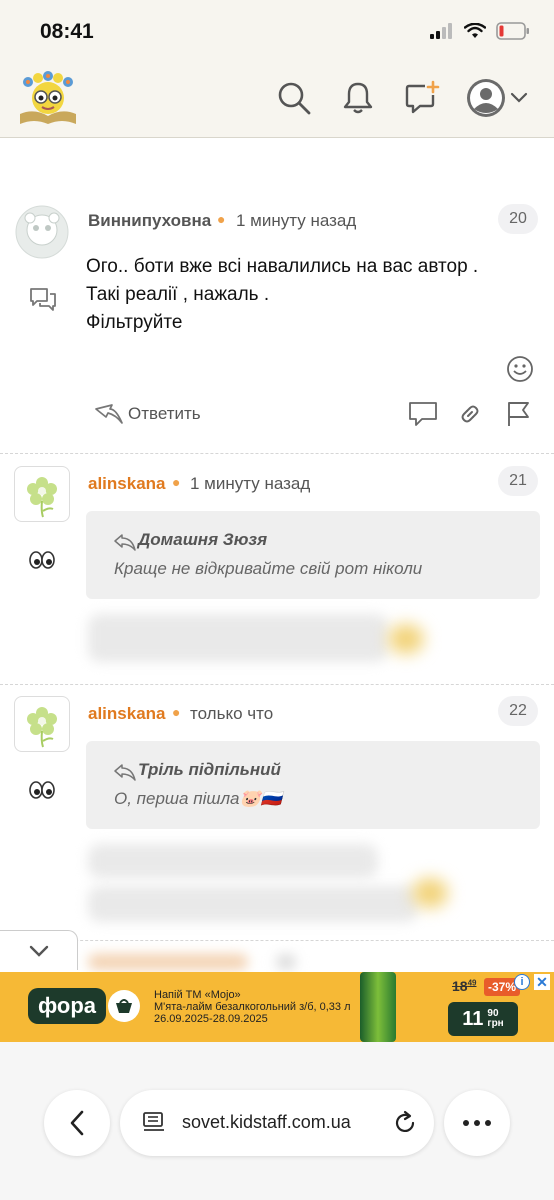 This screenshot has width=554, height=1200. I want to click on status-icons, so click(480, 31).